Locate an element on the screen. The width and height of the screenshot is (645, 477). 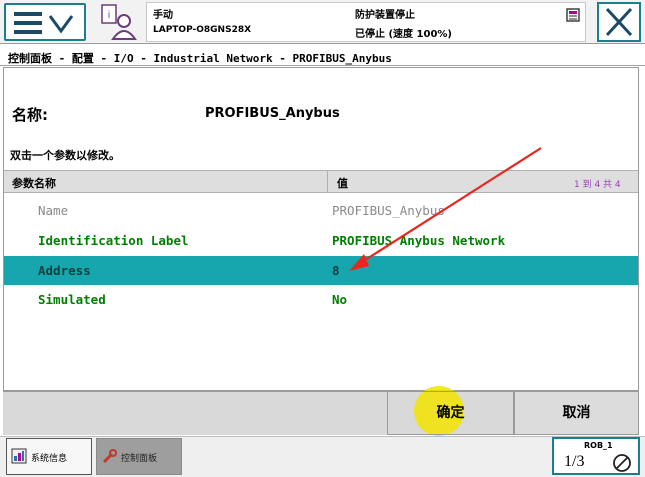
param-value: PROFIBUS_Anybus is located at coordinates (388, 210).